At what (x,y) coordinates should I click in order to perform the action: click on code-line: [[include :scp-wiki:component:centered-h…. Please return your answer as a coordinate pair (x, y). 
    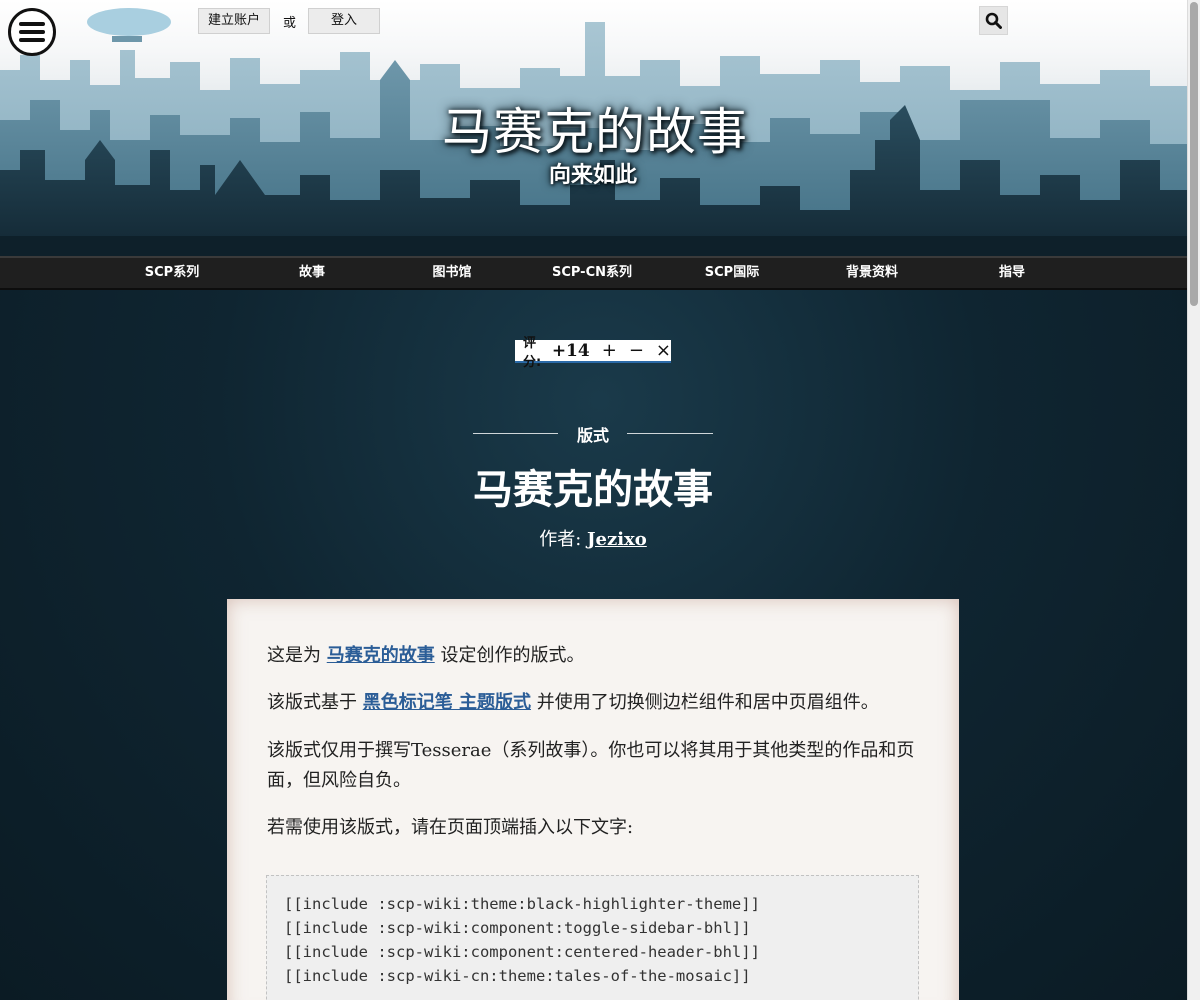
    Looking at the image, I should click on (522, 952).